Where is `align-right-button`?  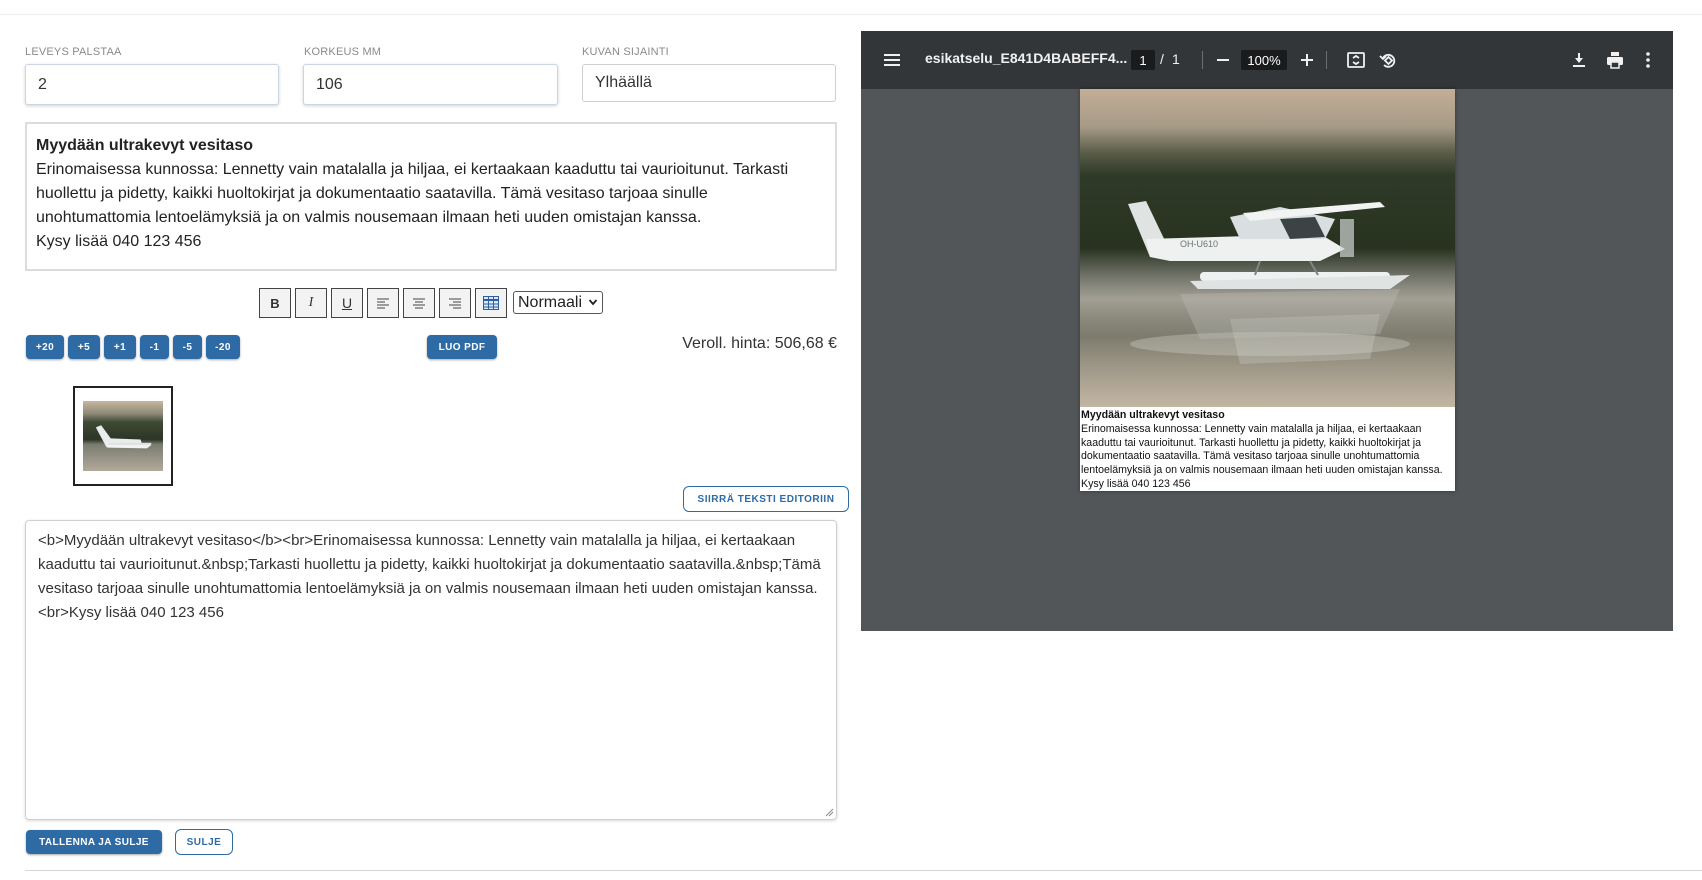 align-right-button is located at coordinates (455, 303).